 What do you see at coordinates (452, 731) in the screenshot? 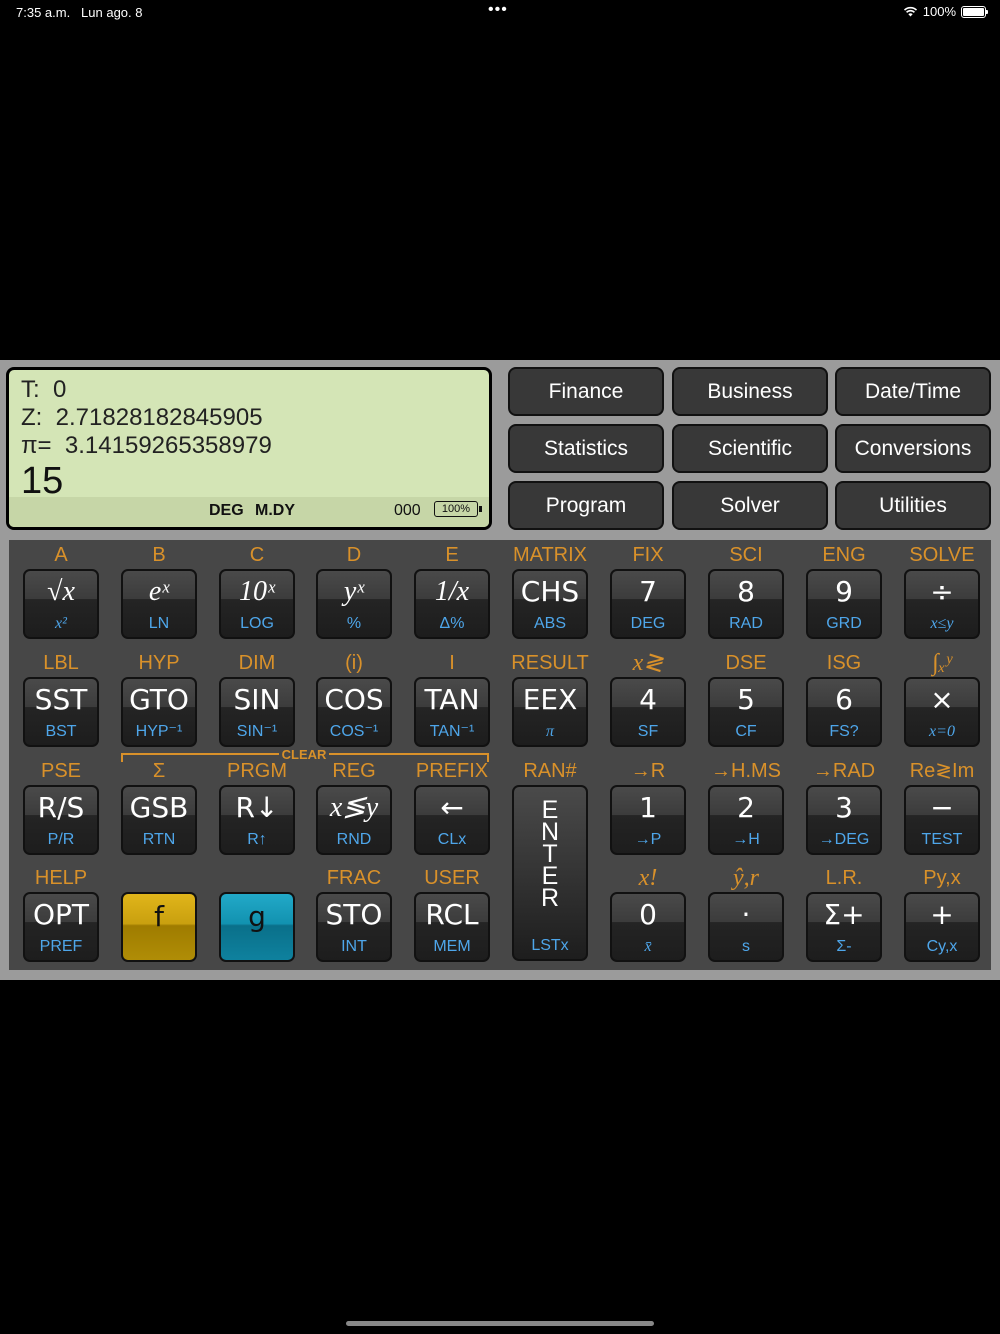
I see `tan-key-g-label: TAN⁻¹` at bounding box center [452, 731].